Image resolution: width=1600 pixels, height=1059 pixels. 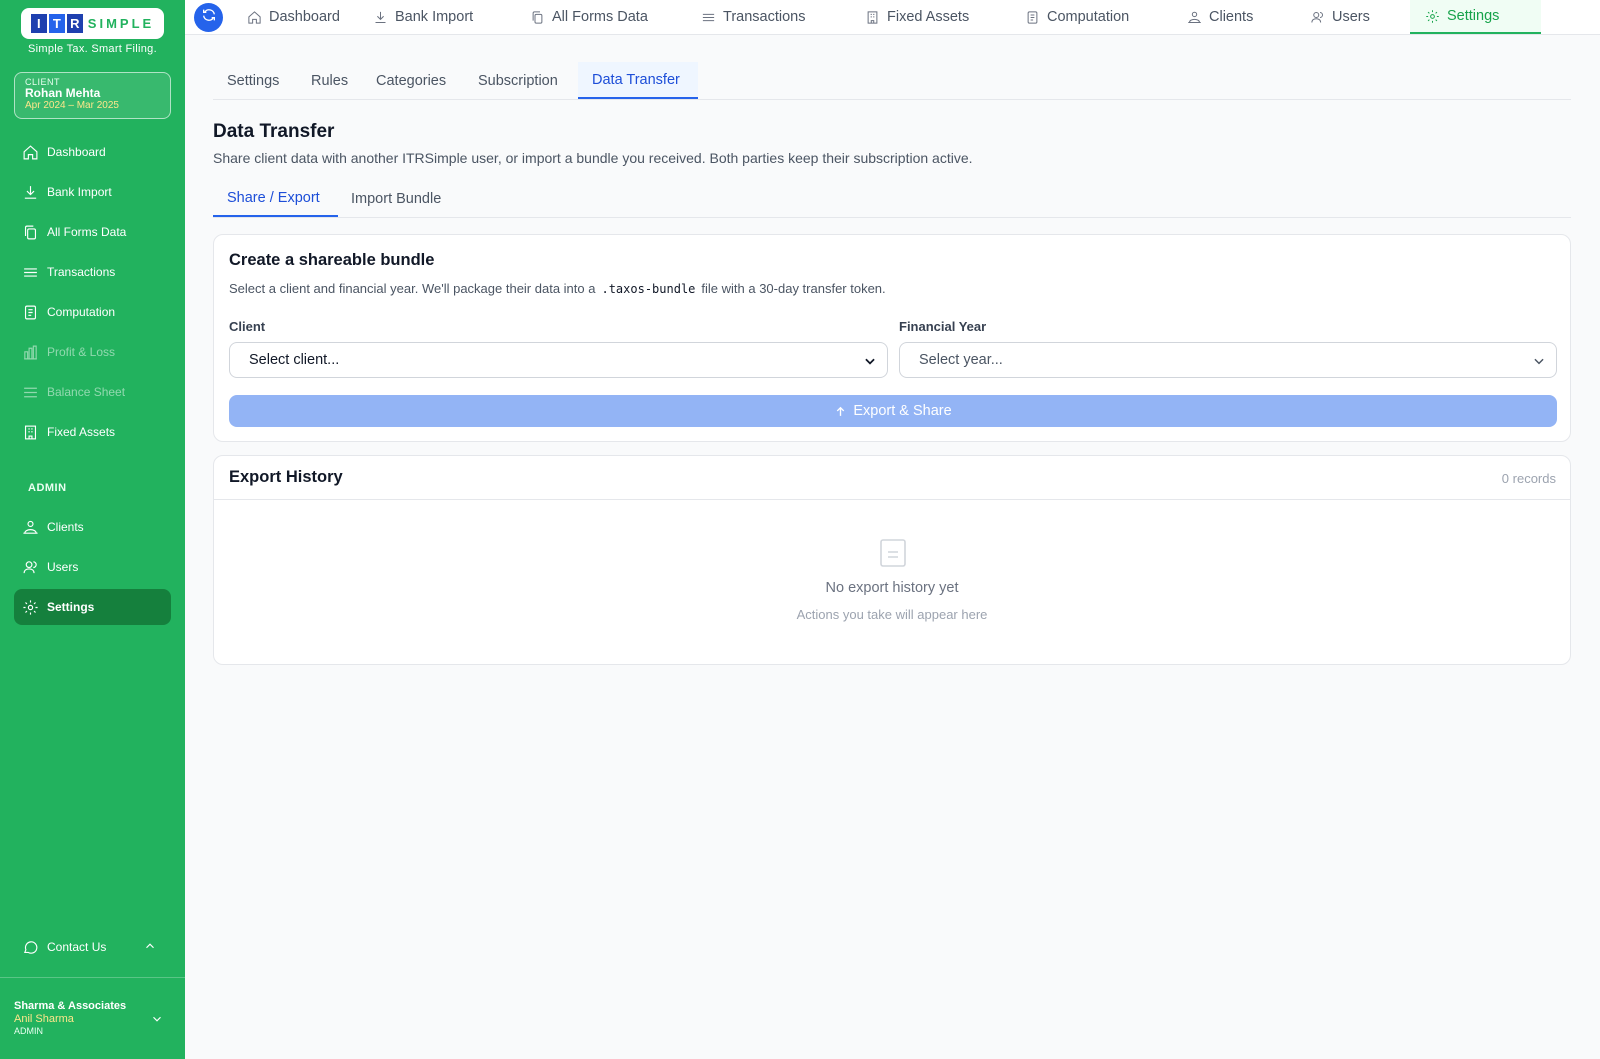 What do you see at coordinates (1528, 478) in the screenshot?
I see `records-count: 0 records` at bounding box center [1528, 478].